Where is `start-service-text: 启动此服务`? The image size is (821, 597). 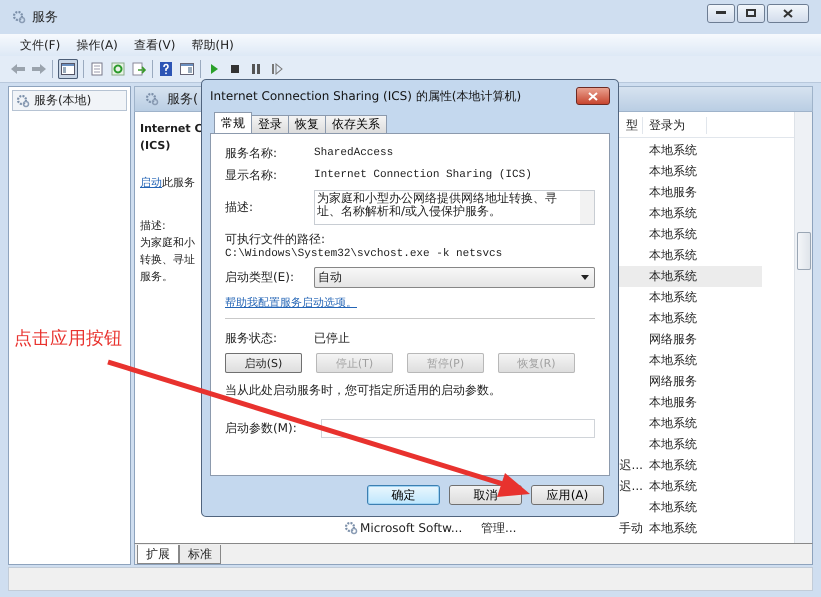
start-service-text: 启动此服务 is located at coordinates (167, 182).